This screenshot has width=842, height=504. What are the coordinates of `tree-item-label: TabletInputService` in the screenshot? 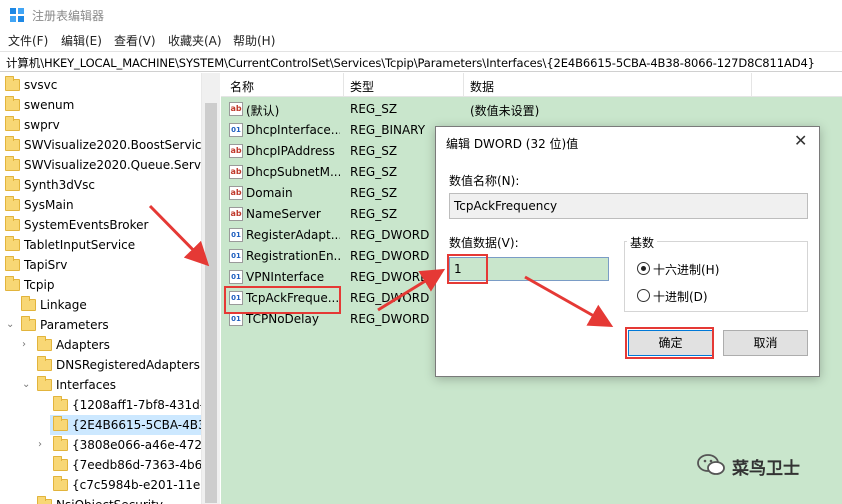 It's located at (80, 245).